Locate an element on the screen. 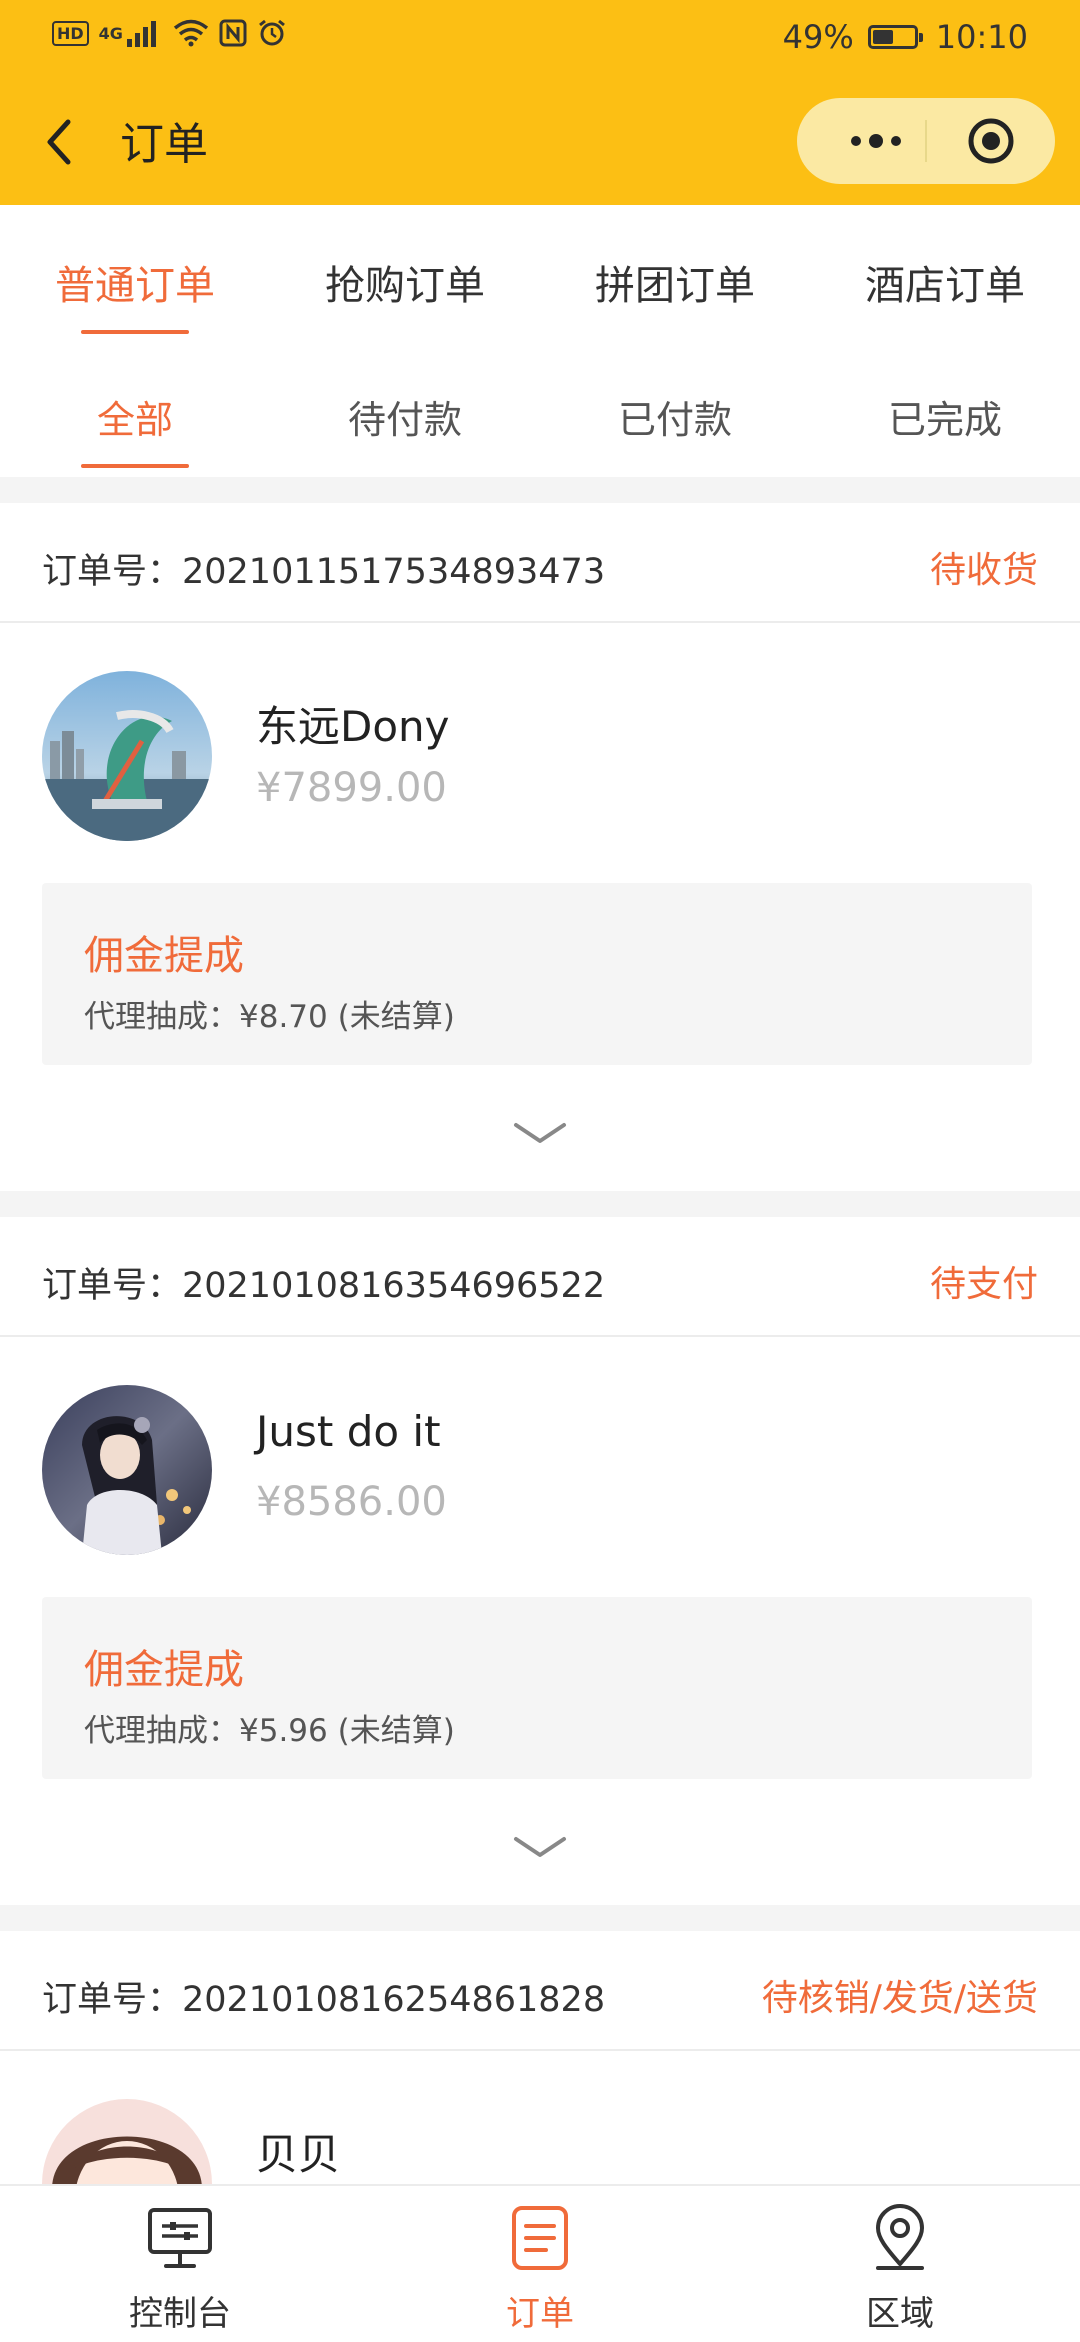 Image resolution: width=1080 pixels, height=2342 pixels. order-card-header: 订单号：2021010816254861828 待核销/发货/送货 is located at coordinates (540, 1991).